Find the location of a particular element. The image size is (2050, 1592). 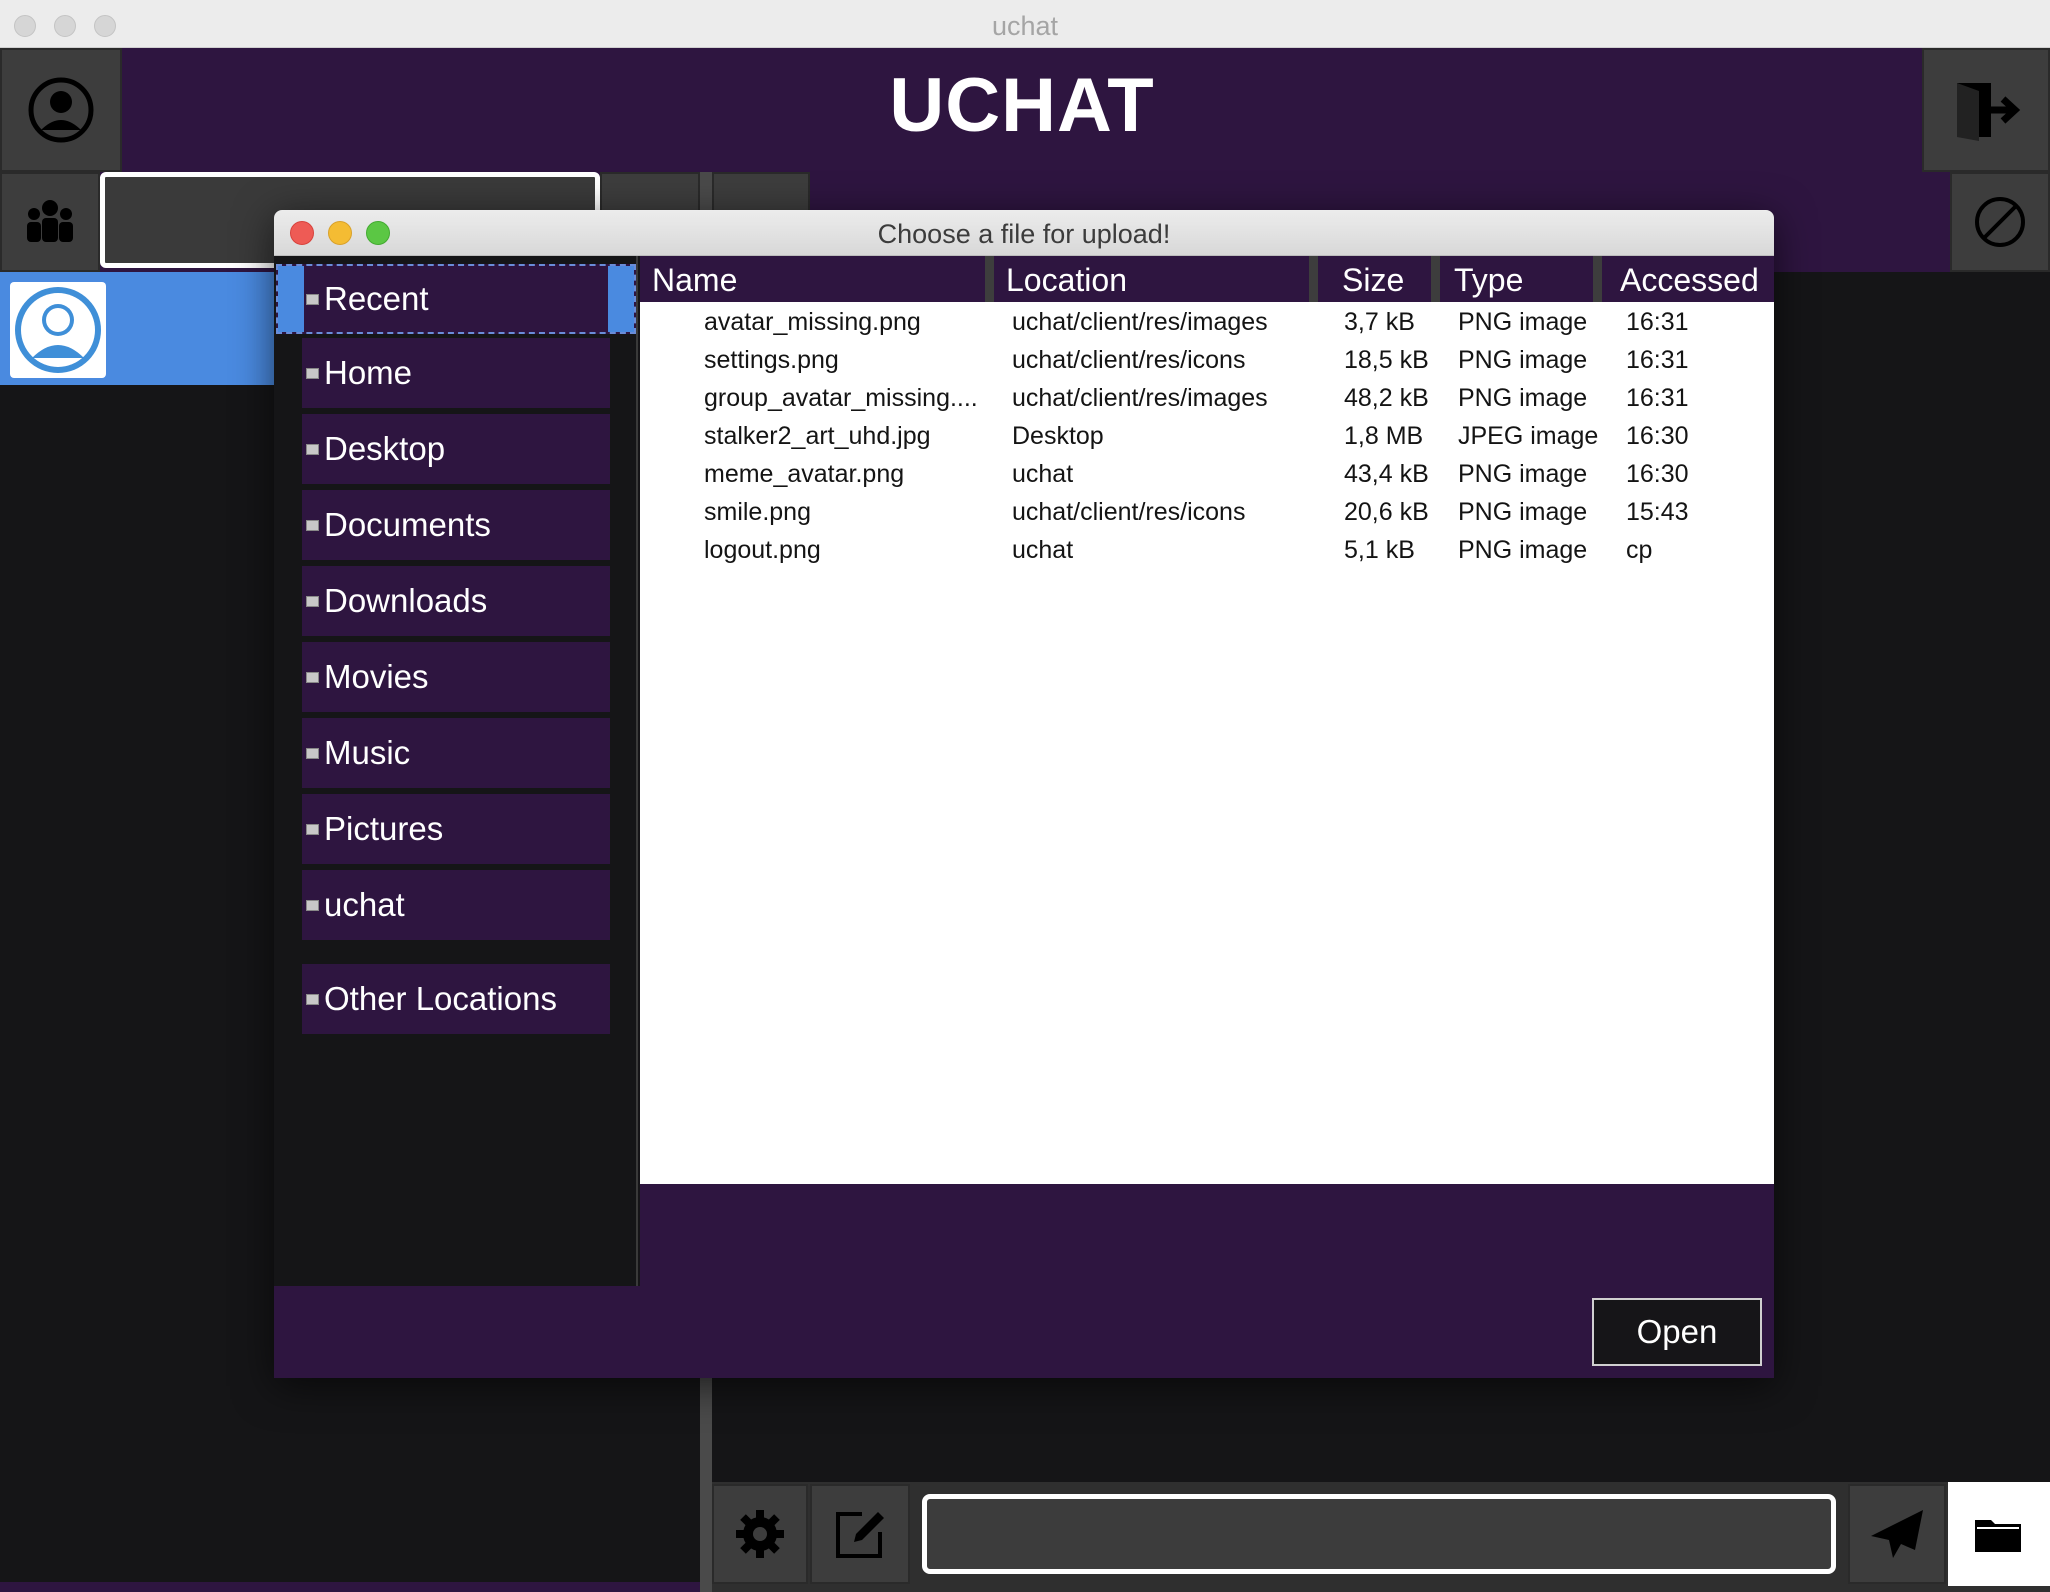

groups-button is located at coordinates (50, 222).